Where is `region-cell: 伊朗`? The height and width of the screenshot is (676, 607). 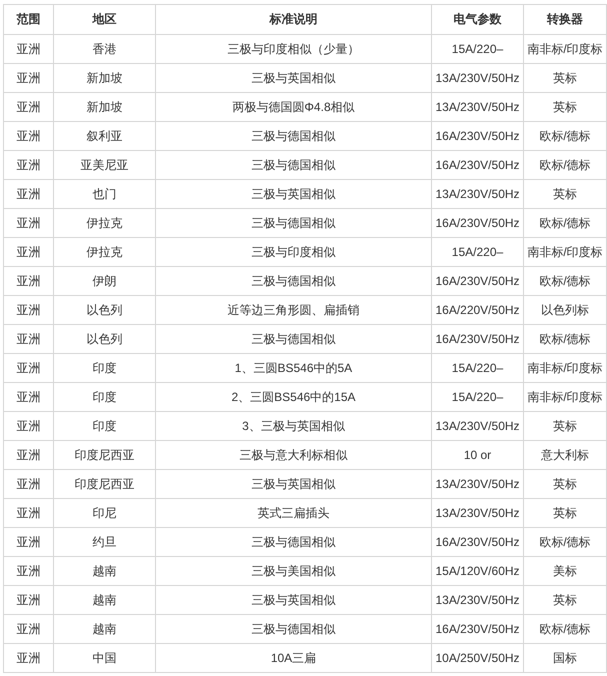
region-cell: 伊朗 is located at coordinates (105, 281).